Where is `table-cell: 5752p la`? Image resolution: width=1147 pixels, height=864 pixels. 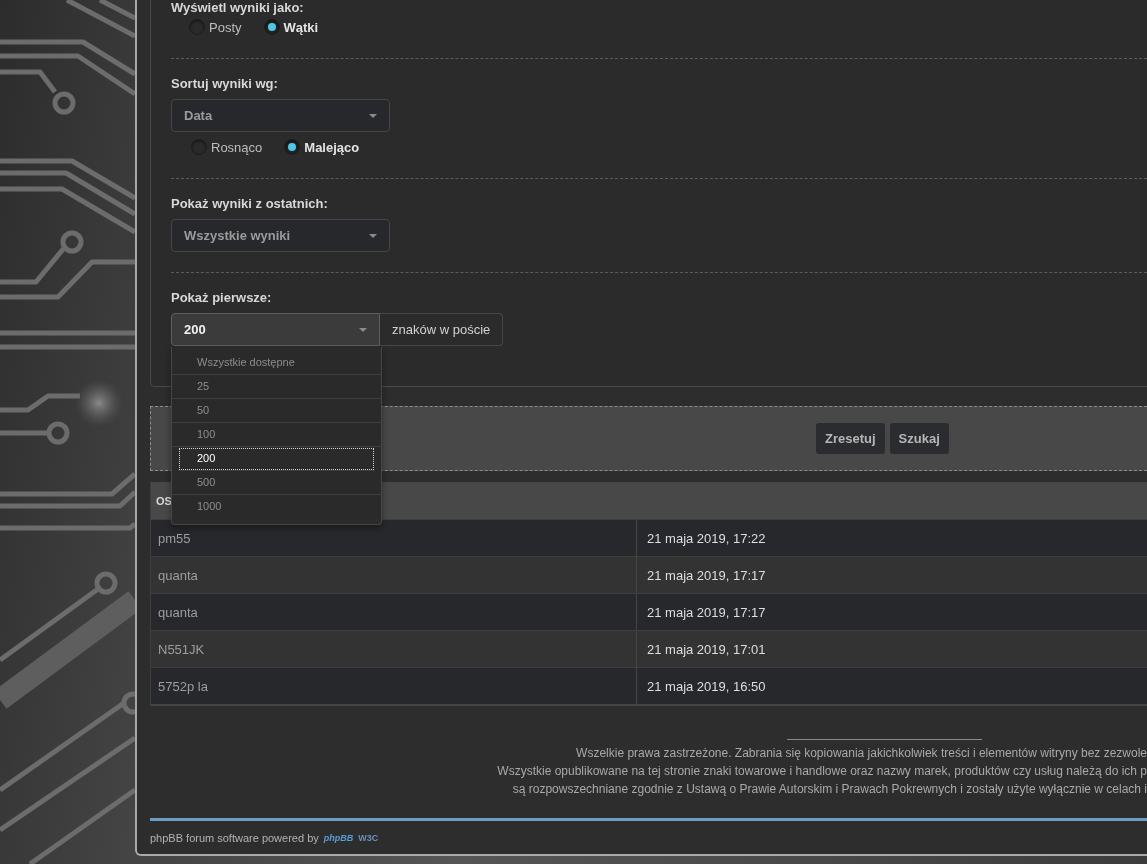 table-cell: 5752p la is located at coordinates (394, 686).